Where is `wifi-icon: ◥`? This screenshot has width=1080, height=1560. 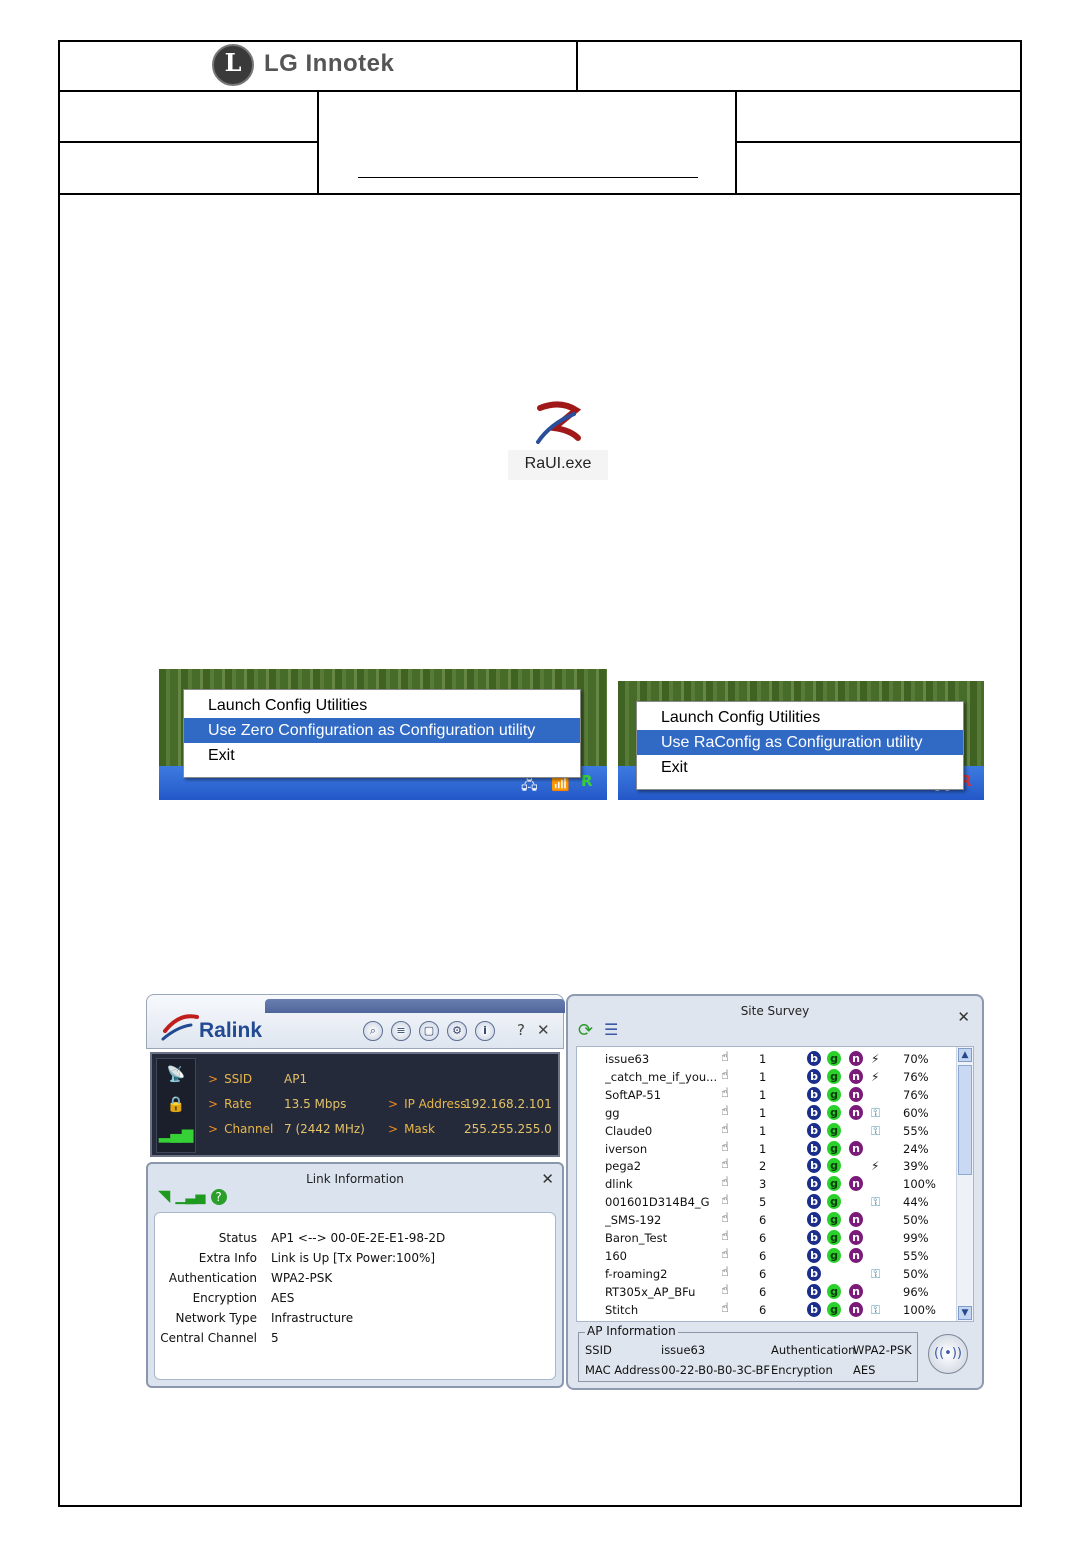
wifi-icon: ◥ is located at coordinates (164, 1195).